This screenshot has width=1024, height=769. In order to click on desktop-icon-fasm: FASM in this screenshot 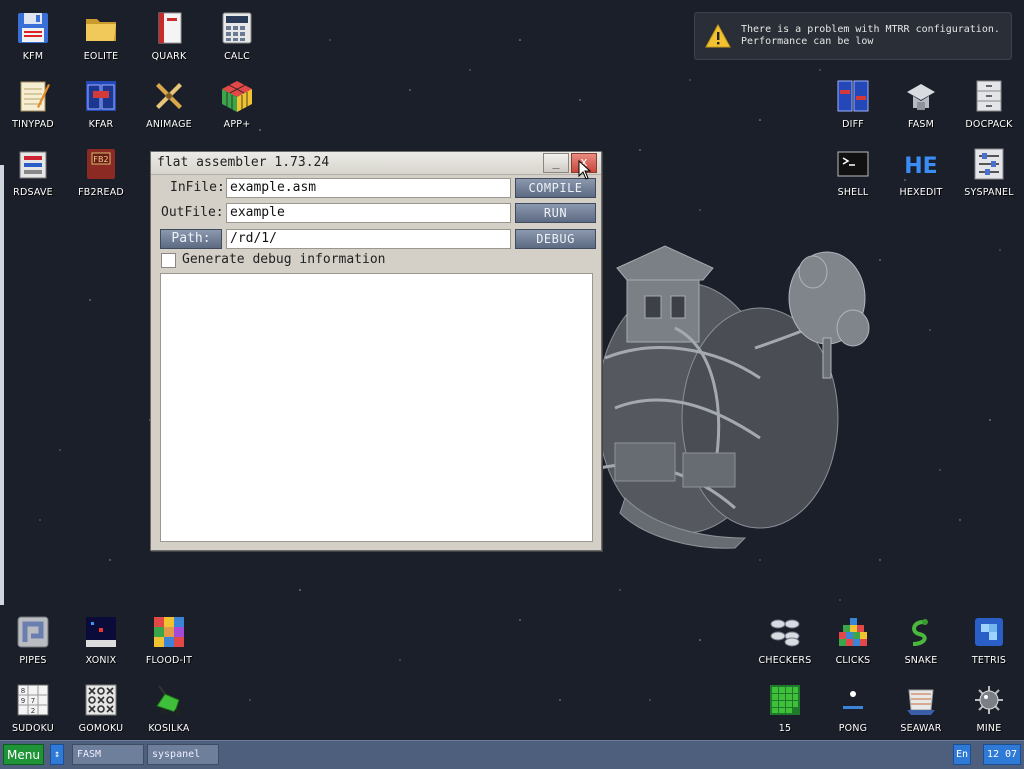, I will do `click(921, 106)`.